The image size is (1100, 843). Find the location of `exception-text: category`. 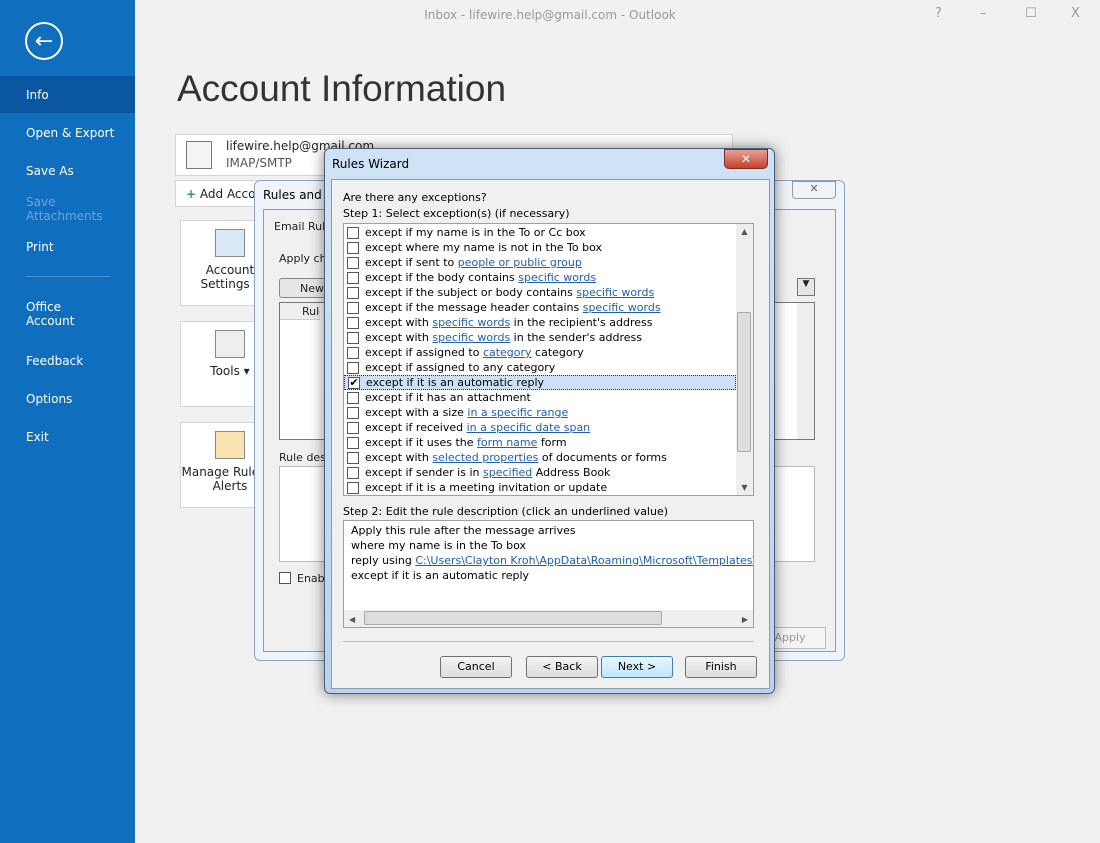

exception-text: category is located at coordinates (557, 352).